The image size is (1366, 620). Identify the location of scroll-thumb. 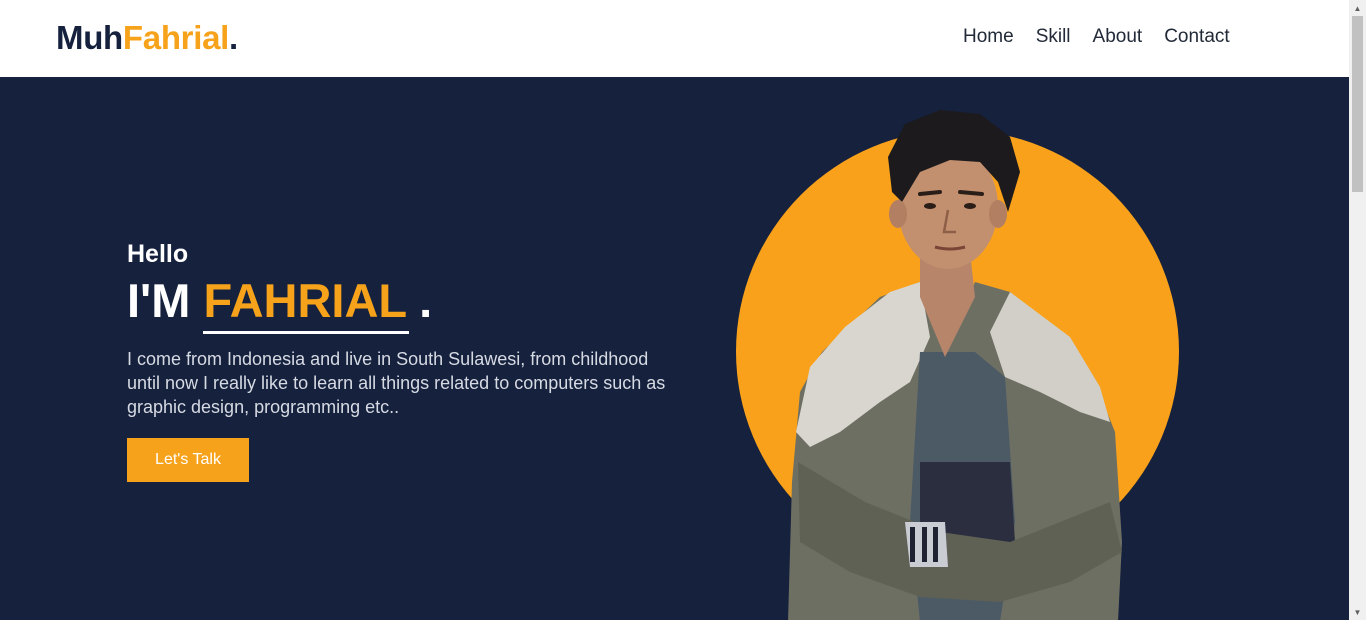
(1357, 104).